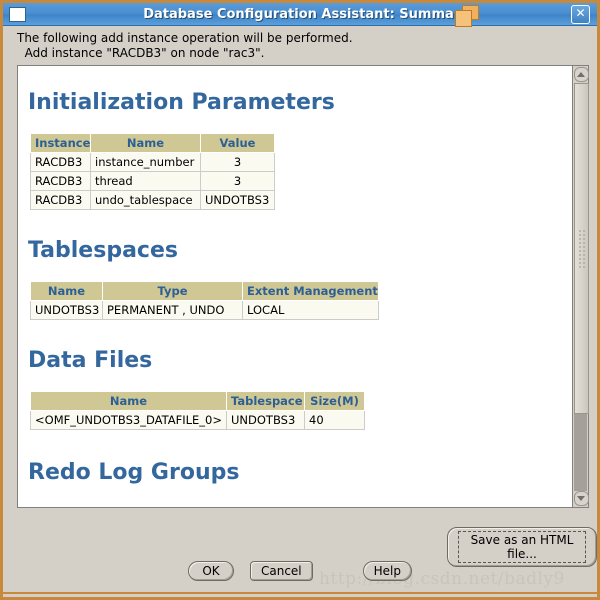 This screenshot has height=600, width=600. Describe the element at coordinates (181, 102) in the screenshot. I see `section-heading-initialization-parameters: Initialization Parameters` at that location.